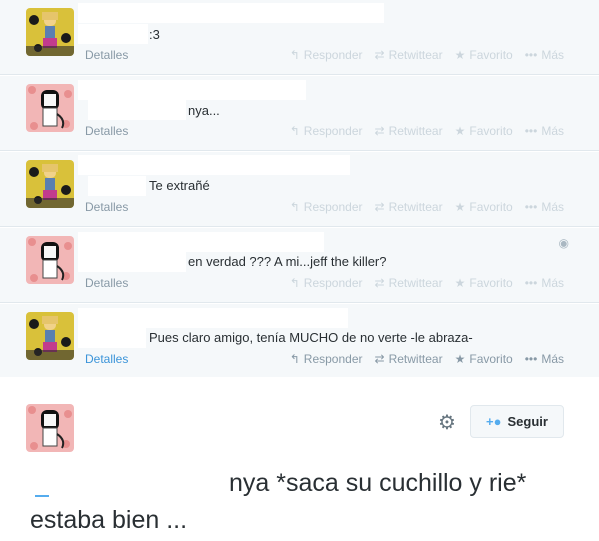 The image size is (599, 541). I want to click on tweet-text: en verdad ??? A mi...jeff the killer?, so click(287, 261).